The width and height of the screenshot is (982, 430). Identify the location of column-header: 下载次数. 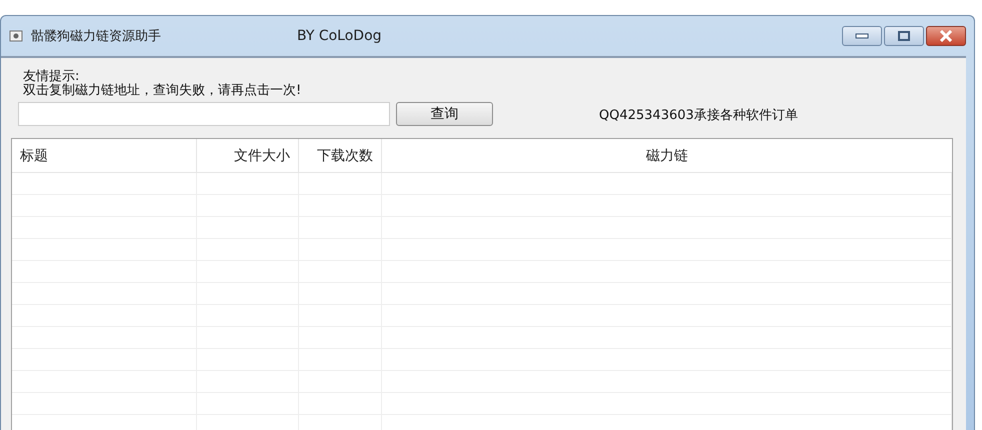
(340, 155).